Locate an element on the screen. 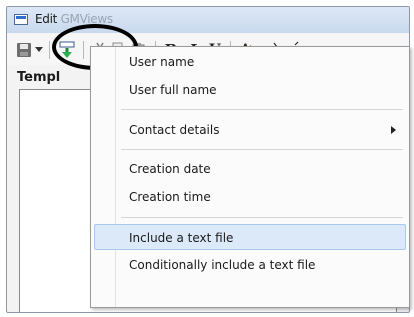  menu-item-label: Creation date is located at coordinates (170, 169).